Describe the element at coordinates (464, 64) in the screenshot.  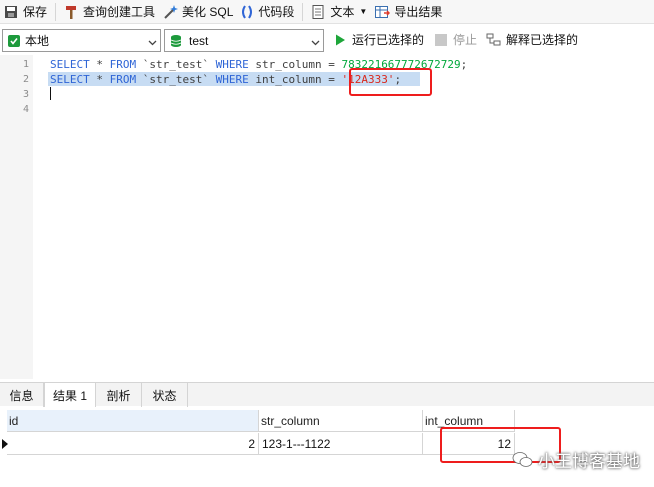
I see `code-text: ;` at that location.